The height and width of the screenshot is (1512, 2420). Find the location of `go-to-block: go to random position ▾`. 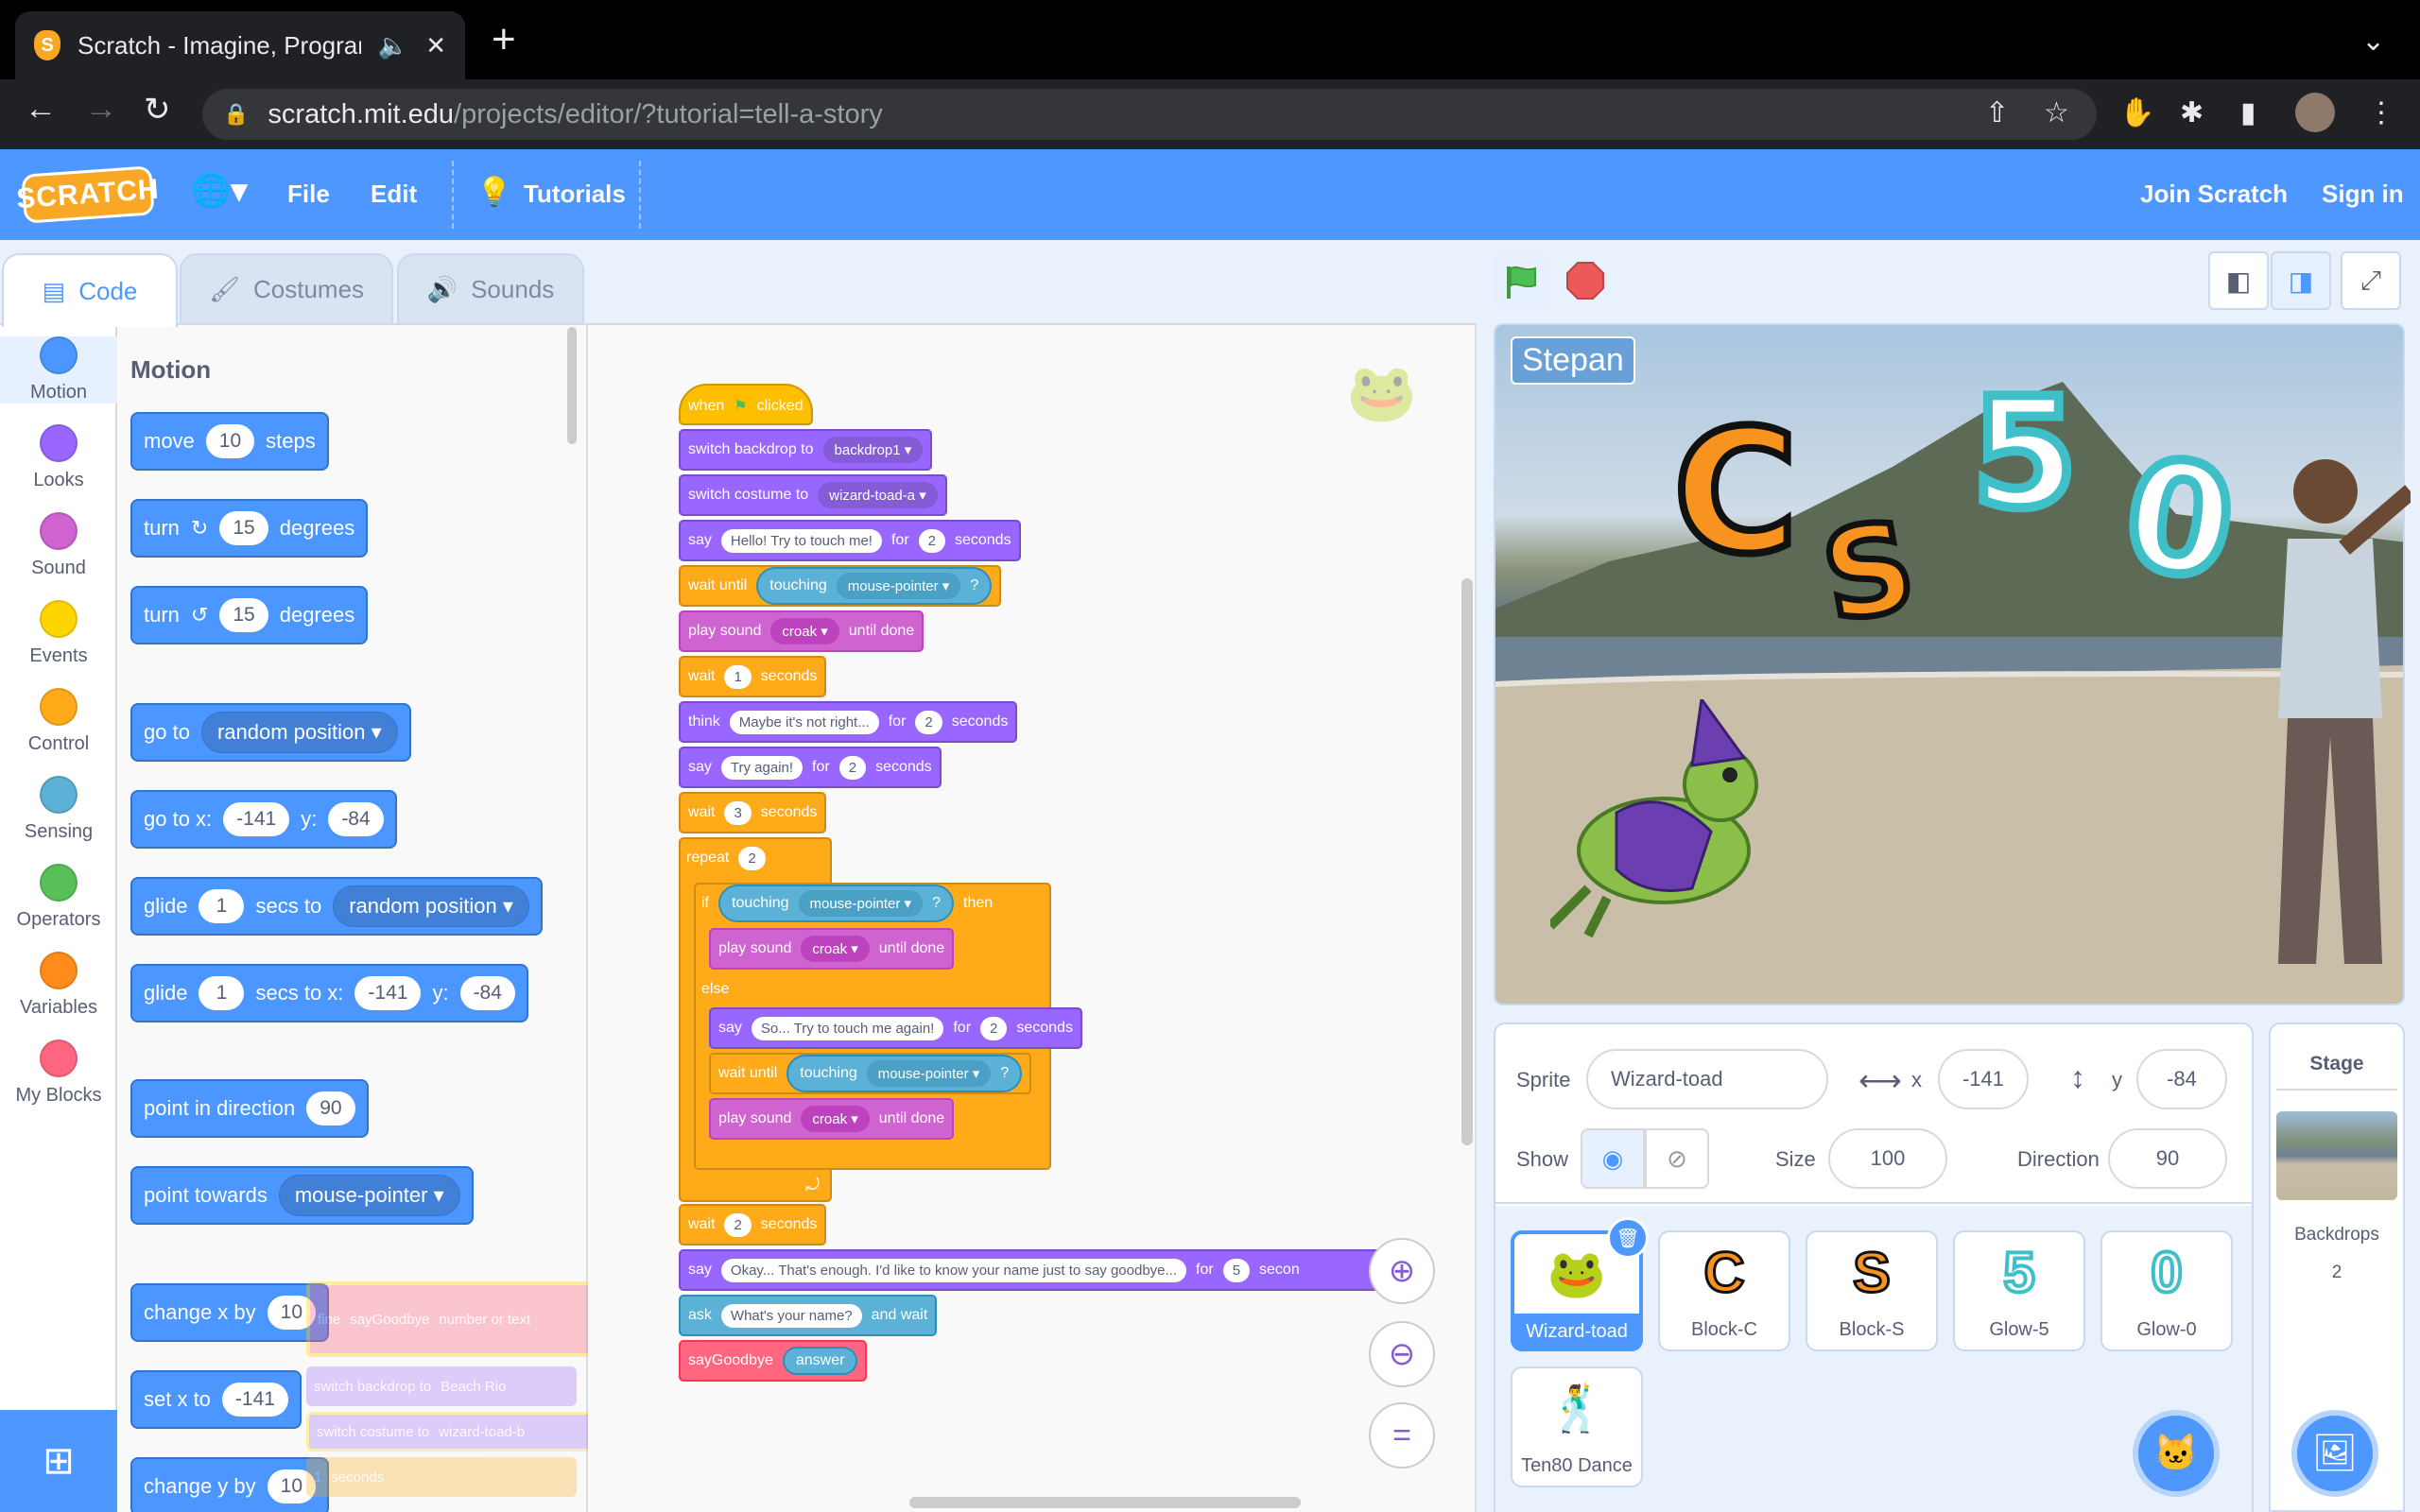

go-to-block: go to random position ▾ is located at coordinates (270, 732).